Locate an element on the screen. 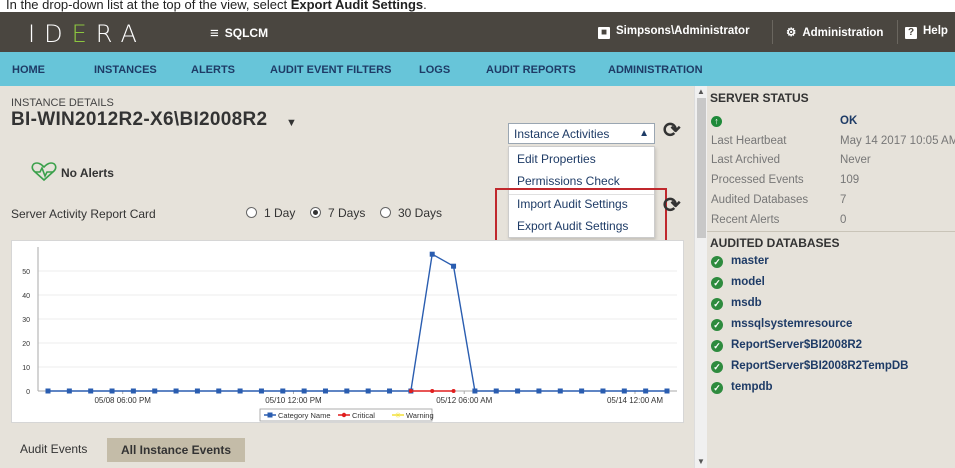 The width and height of the screenshot is (955, 468). tab-all-instance-events: All Instance Events is located at coordinates (176, 450).